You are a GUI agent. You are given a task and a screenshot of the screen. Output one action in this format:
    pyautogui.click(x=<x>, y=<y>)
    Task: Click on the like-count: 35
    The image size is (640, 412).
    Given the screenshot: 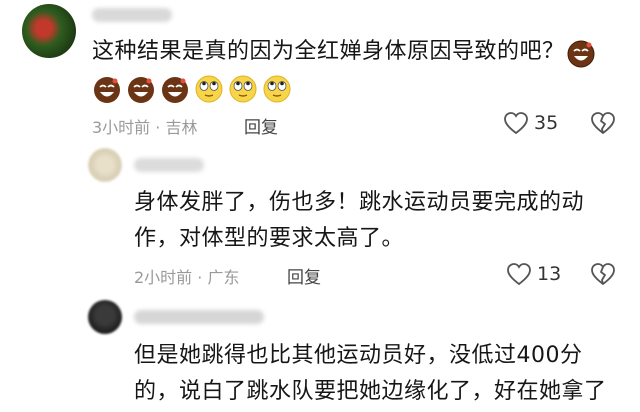 What is the action you would take?
    pyautogui.click(x=546, y=123)
    